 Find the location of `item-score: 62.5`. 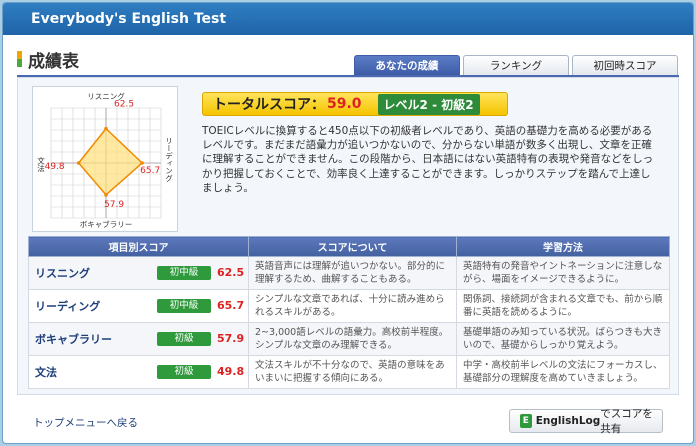

item-score: 62.5 is located at coordinates (231, 272).